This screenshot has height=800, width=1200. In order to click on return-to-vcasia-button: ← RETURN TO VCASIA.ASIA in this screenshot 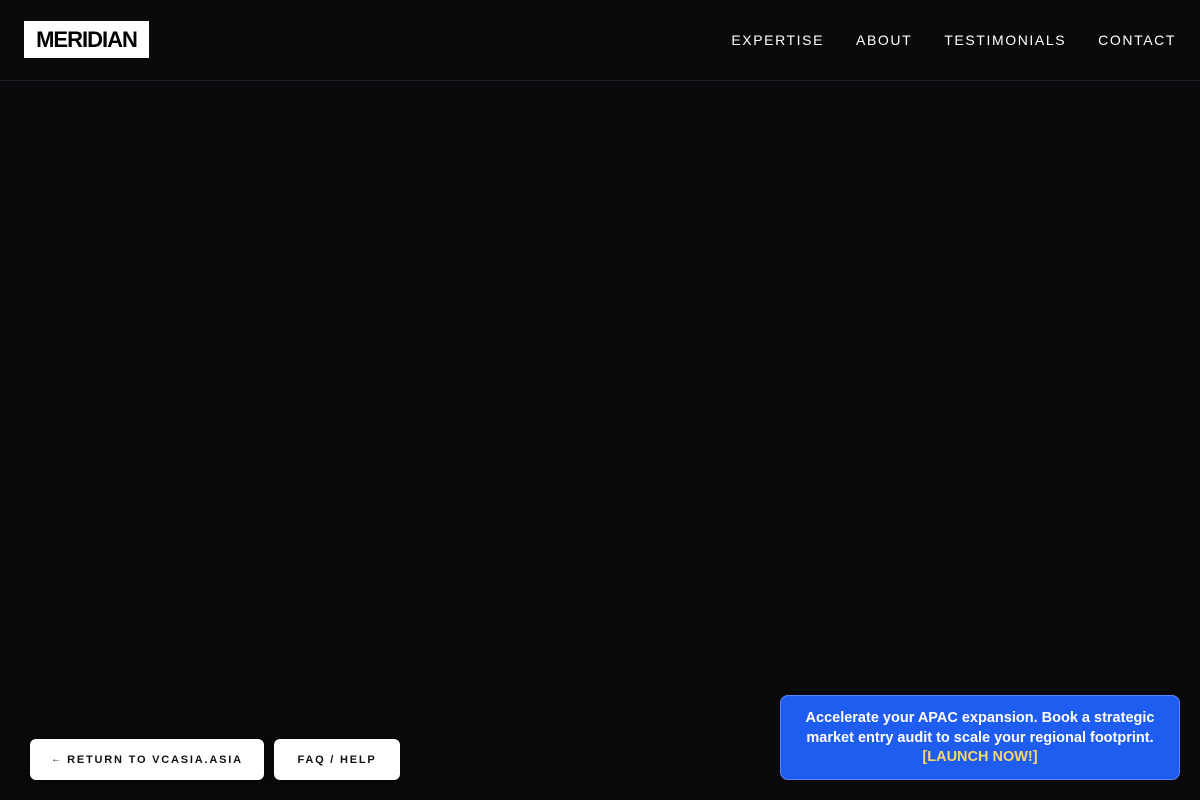, I will do `click(147, 759)`.